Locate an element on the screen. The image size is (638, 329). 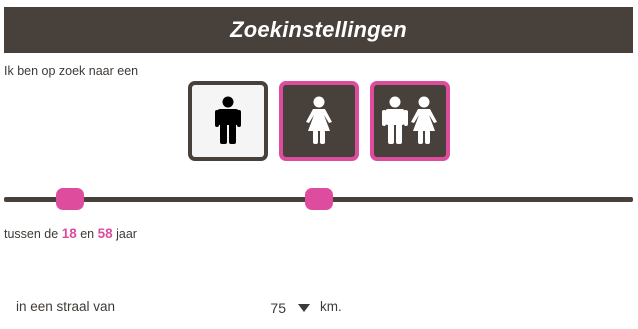
option-woman-button is located at coordinates (319, 121).